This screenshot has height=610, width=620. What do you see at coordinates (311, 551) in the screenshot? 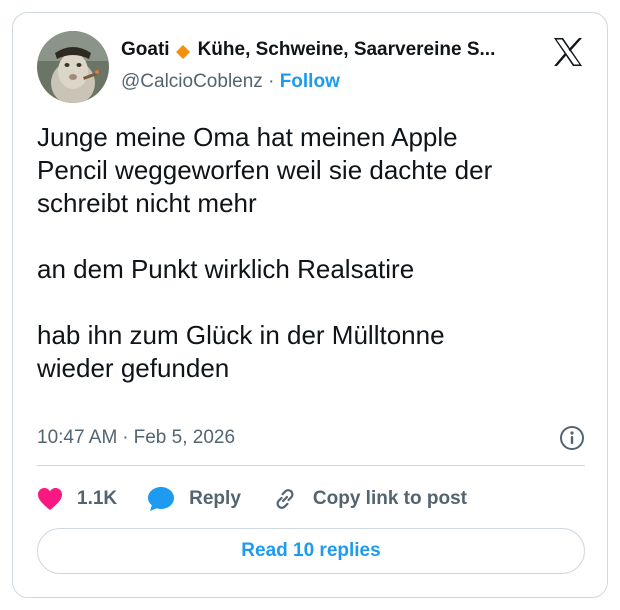
I see `read-replies-button: Read 10 replies` at bounding box center [311, 551].